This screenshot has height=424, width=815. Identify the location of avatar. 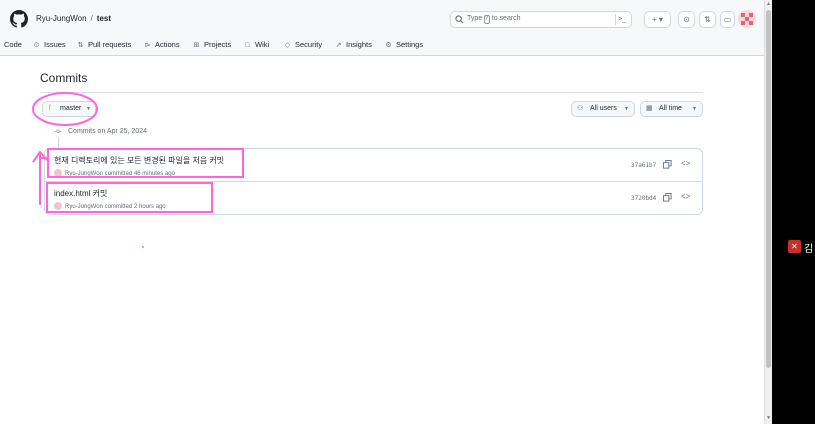
(747, 19).